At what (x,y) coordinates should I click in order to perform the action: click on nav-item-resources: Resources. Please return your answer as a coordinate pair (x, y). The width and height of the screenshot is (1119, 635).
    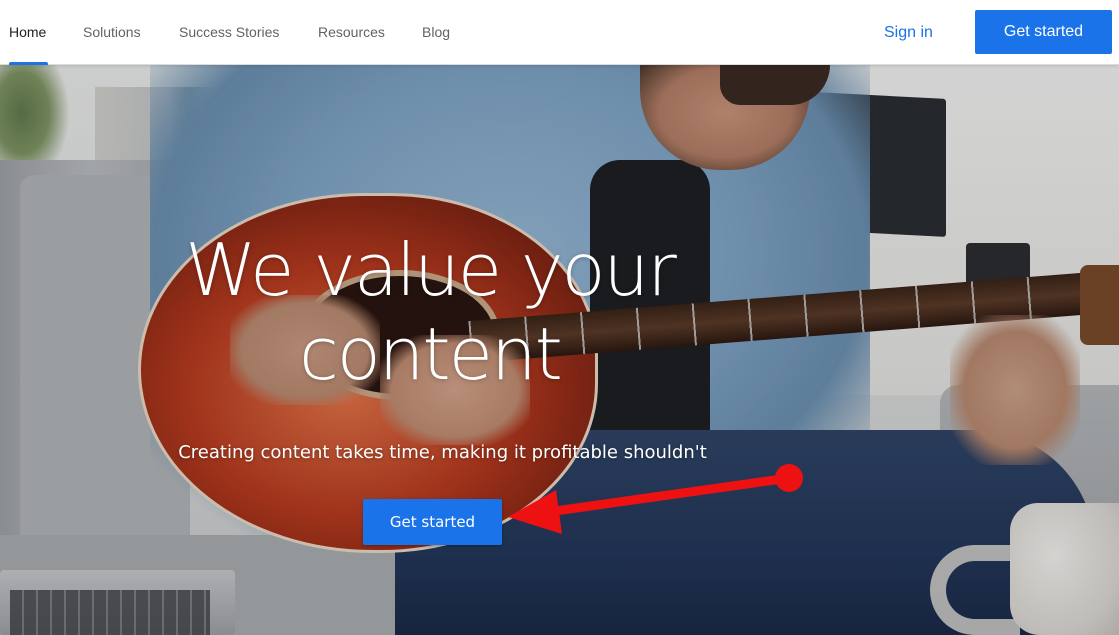
    Looking at the image, I should click on (351, 32).